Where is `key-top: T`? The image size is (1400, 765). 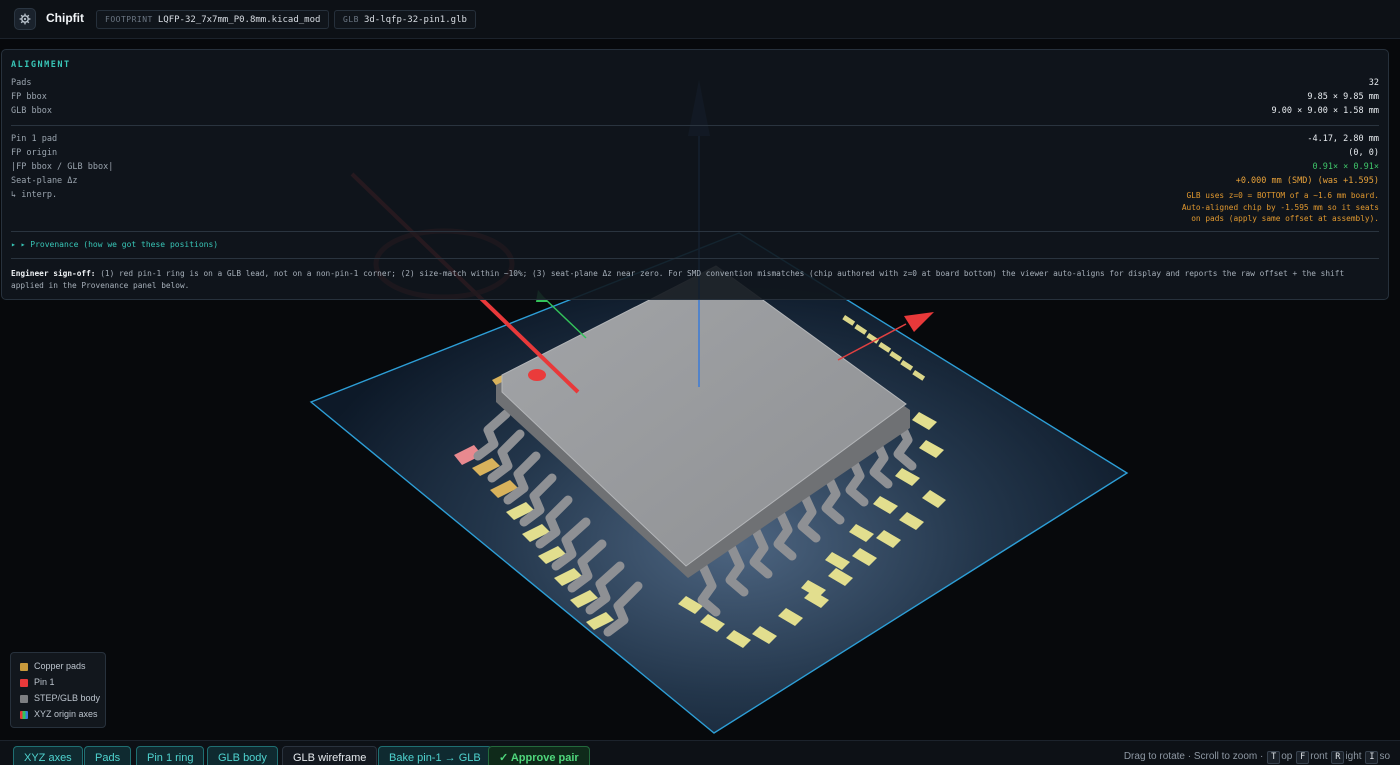 key-top: T is located at coordinates (1274, 757).